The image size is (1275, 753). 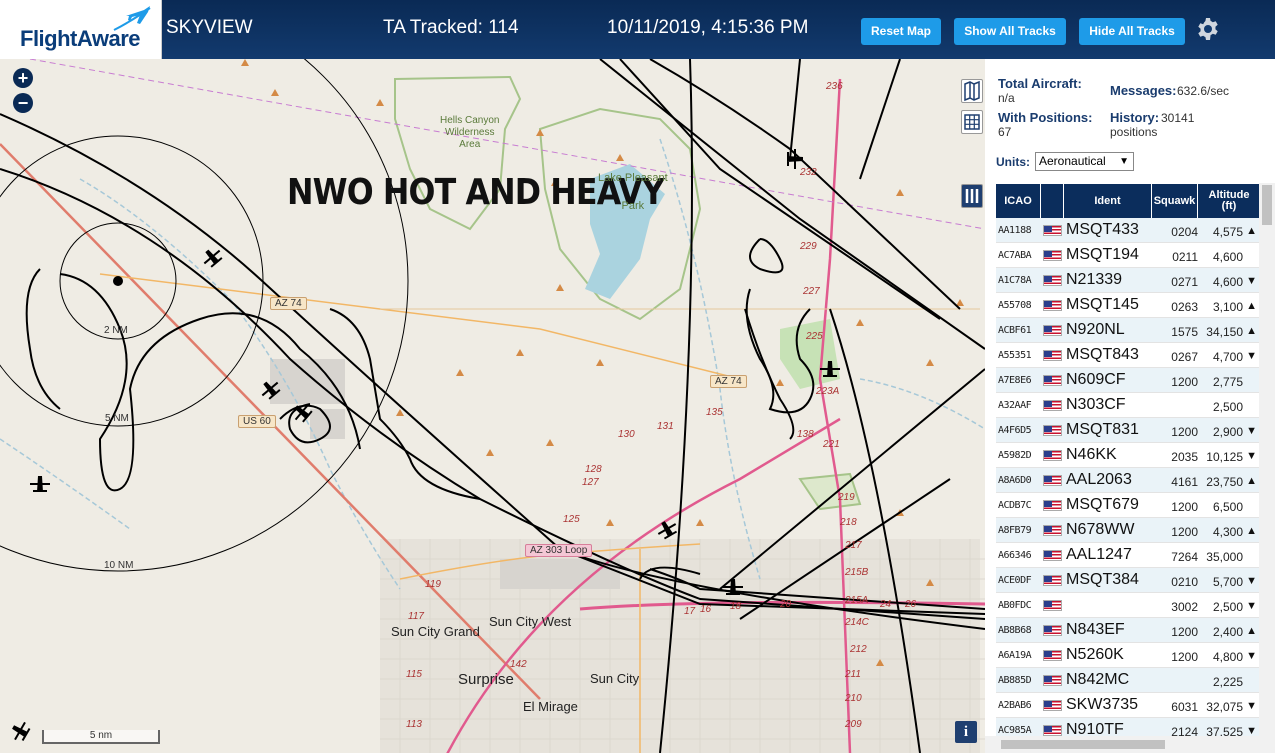 What do you see at coordinates (1128, 355) in the screenshot?
I see `table-row: A55351 MSQT843 0267 4,700 ▼` at bounding box center [1128, 355].